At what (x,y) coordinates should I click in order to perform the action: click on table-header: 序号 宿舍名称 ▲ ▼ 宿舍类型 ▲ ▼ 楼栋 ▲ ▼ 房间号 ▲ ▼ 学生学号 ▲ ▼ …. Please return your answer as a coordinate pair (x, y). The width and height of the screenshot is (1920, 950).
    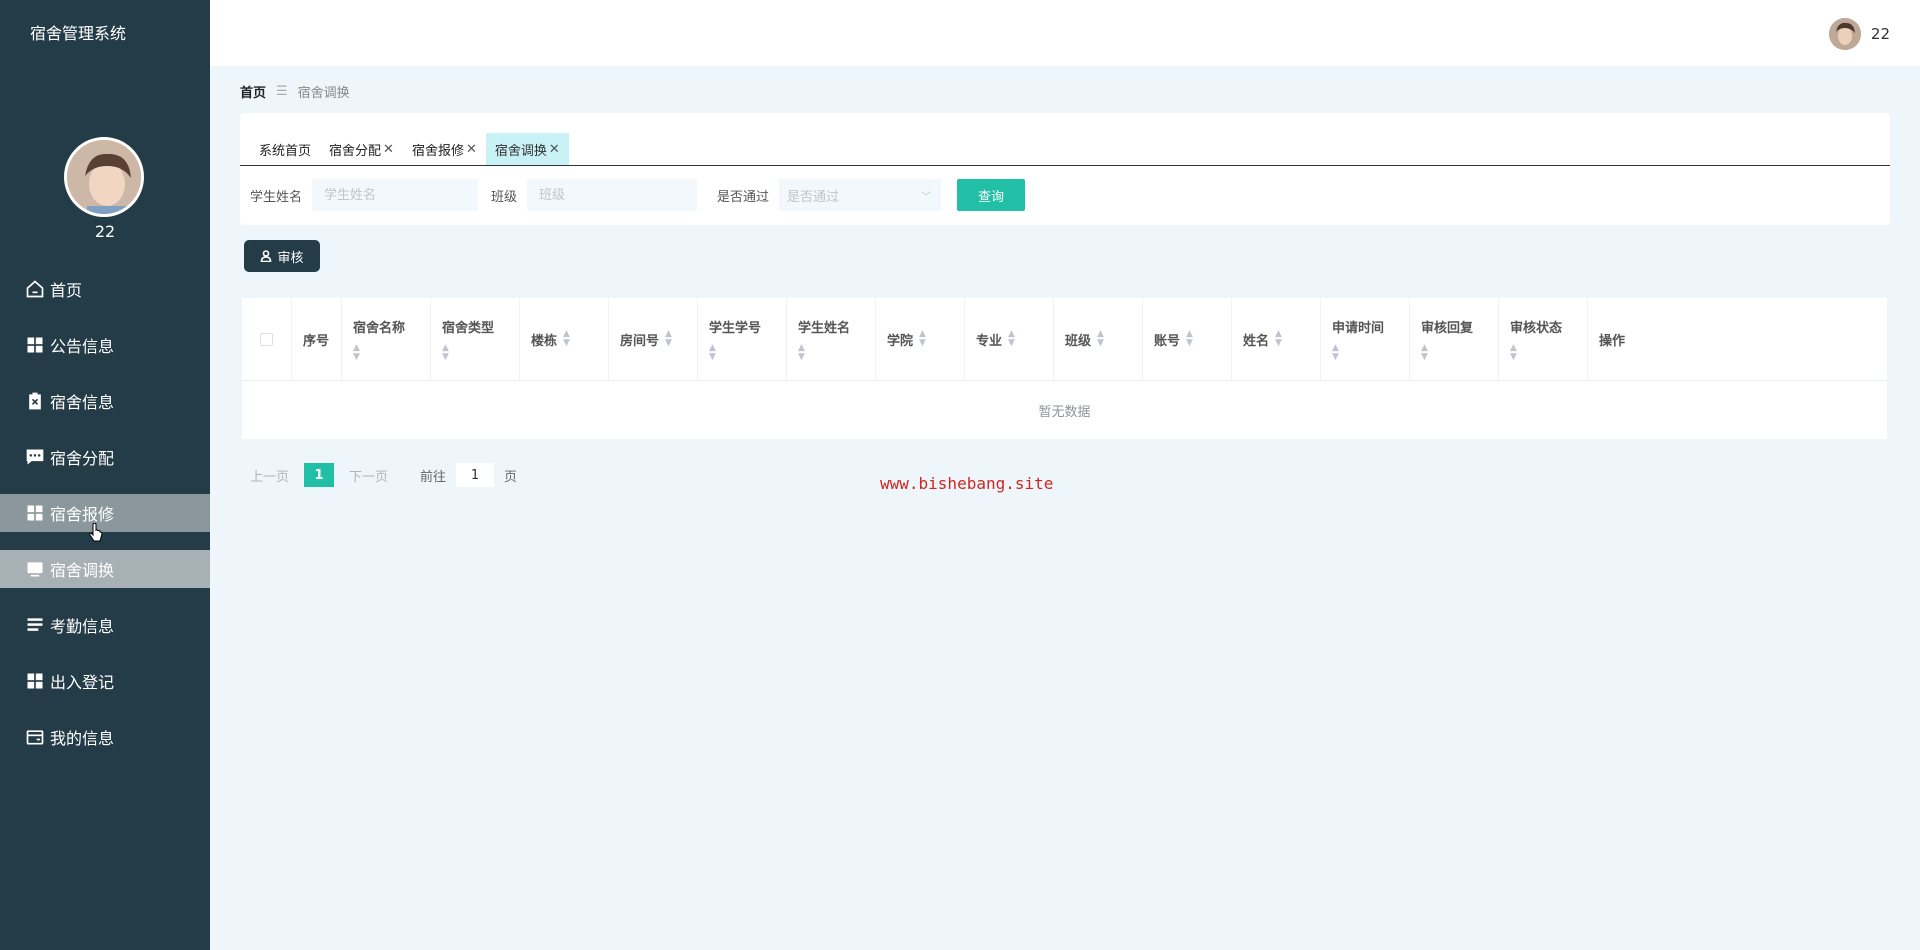
    Looking at the image, I should click on (1064, 339).